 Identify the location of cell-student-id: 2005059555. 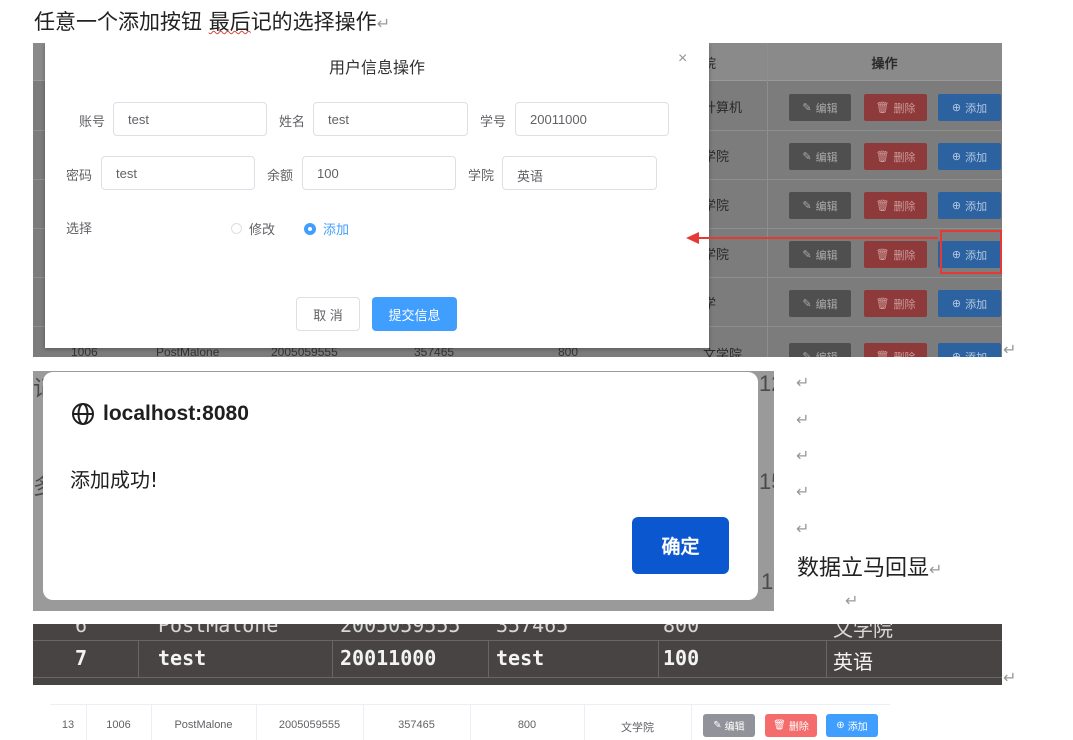
(309, 725).